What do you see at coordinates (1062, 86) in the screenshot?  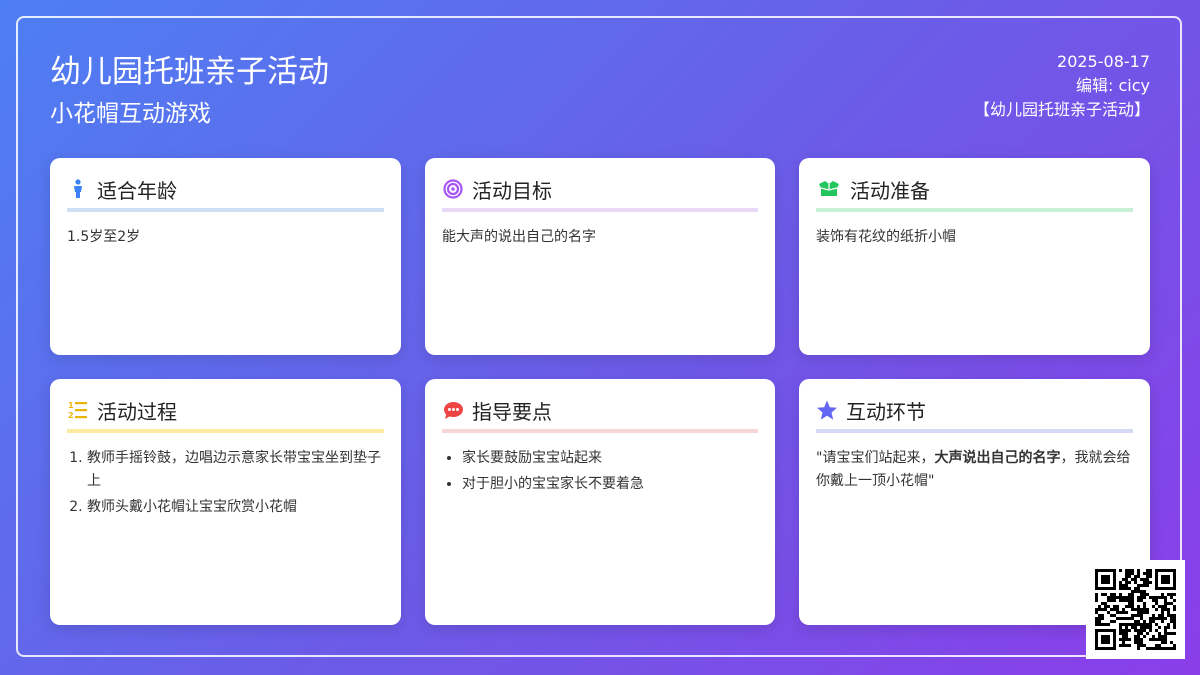 I see `meta-info: 2025-08-17 编辑: cicy 【幼儿园托班亲子活动】` at bounding box center [1062, 86].